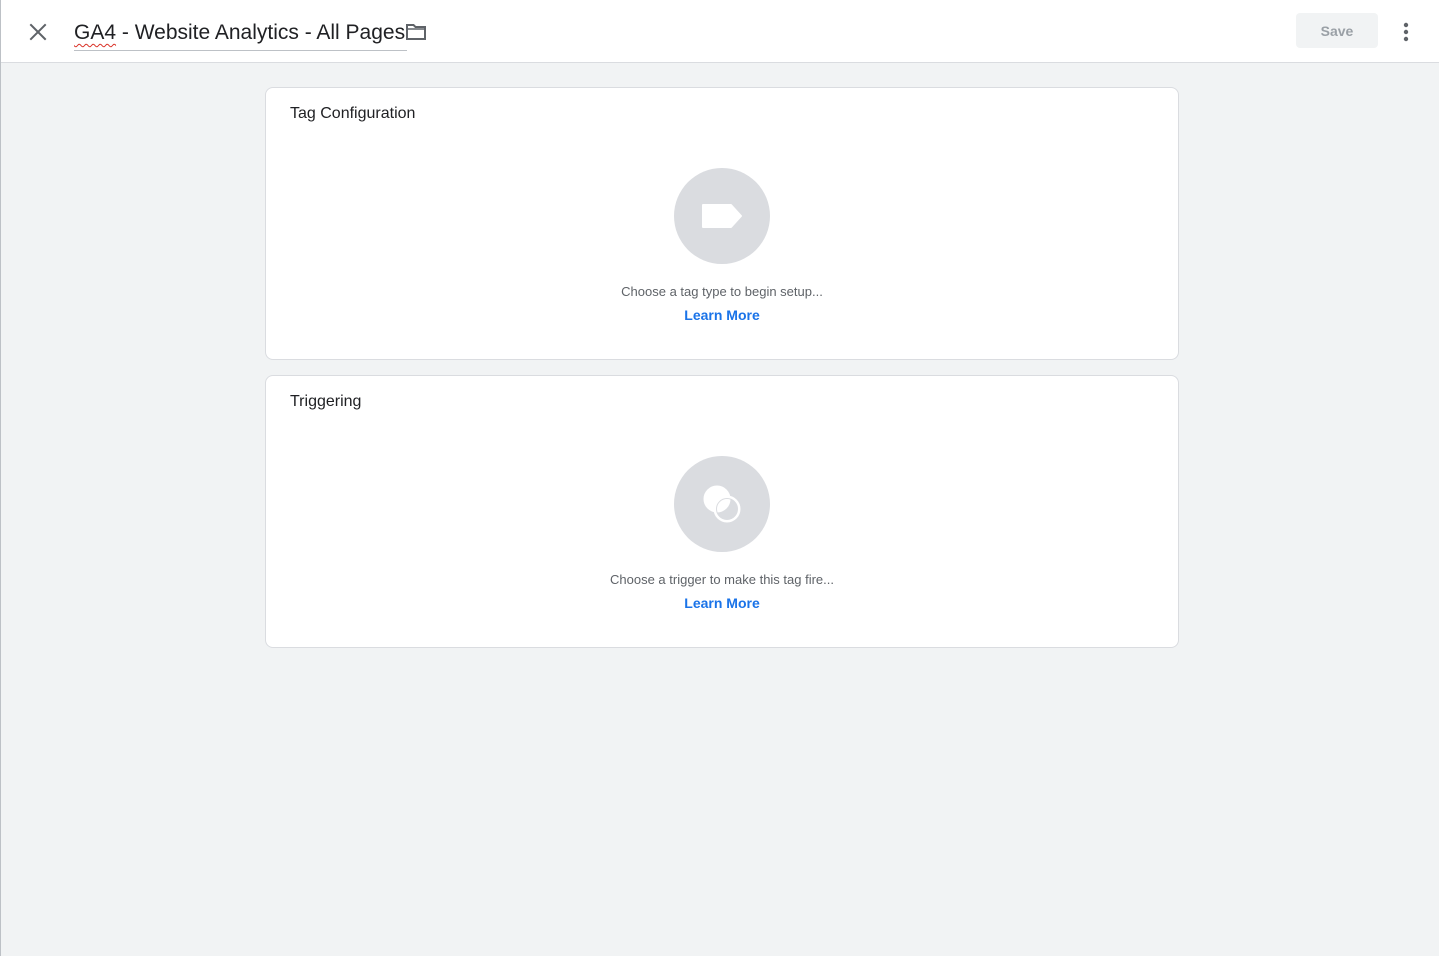 This screenshot has height=956, width=1439. I want to click on trigger-learn-more-wrap: Learn More, so click(722, 603).